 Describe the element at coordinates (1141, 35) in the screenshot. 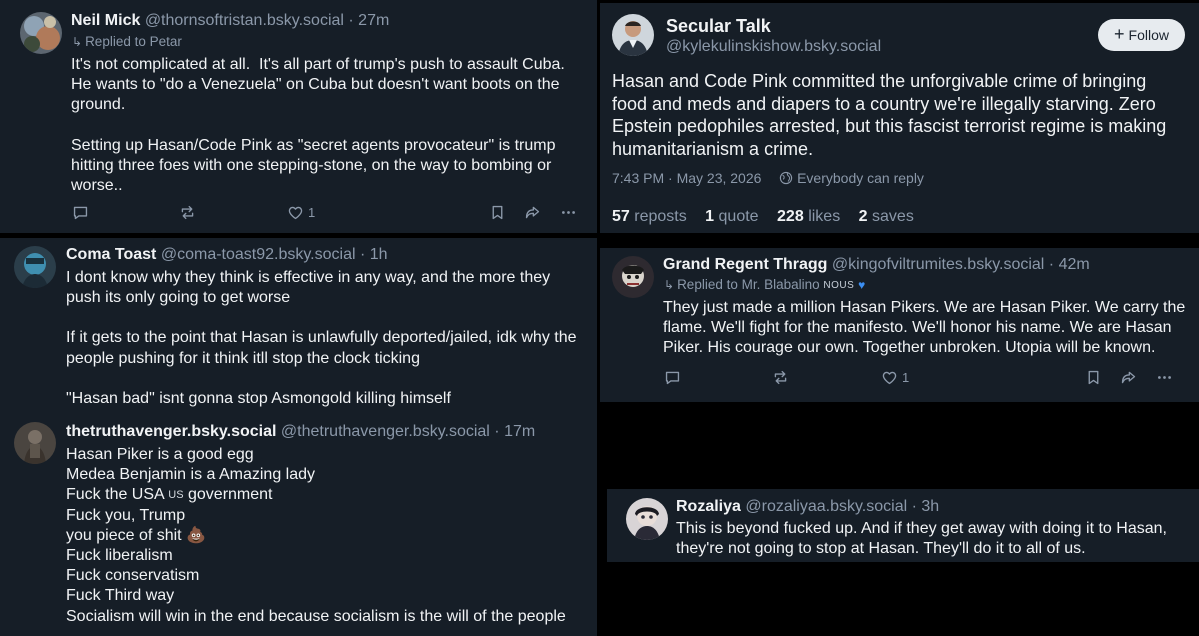

I see `follow-button: + Follow` at that location.